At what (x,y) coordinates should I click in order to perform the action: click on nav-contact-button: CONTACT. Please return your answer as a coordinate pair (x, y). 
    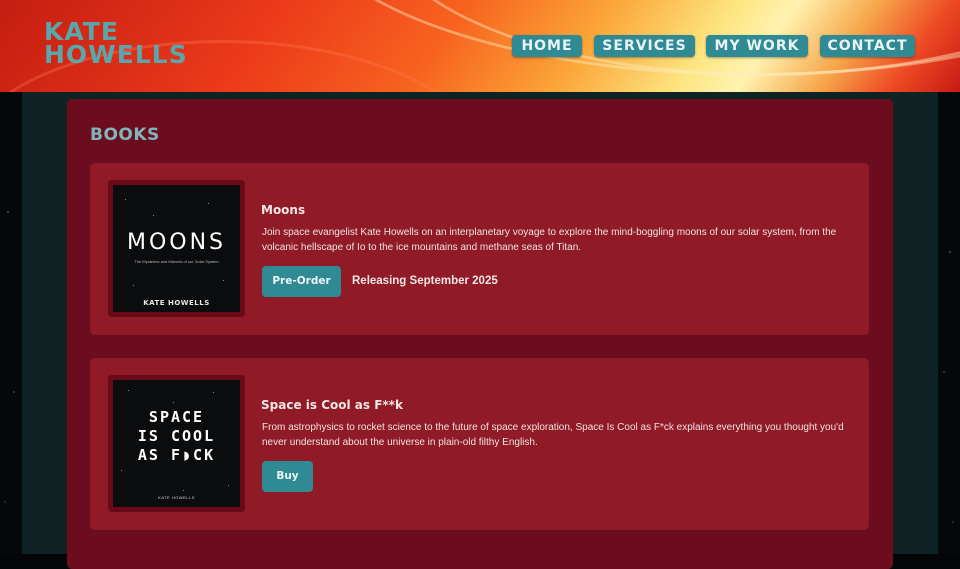
    Looking at the image, I should click on (867, 46).